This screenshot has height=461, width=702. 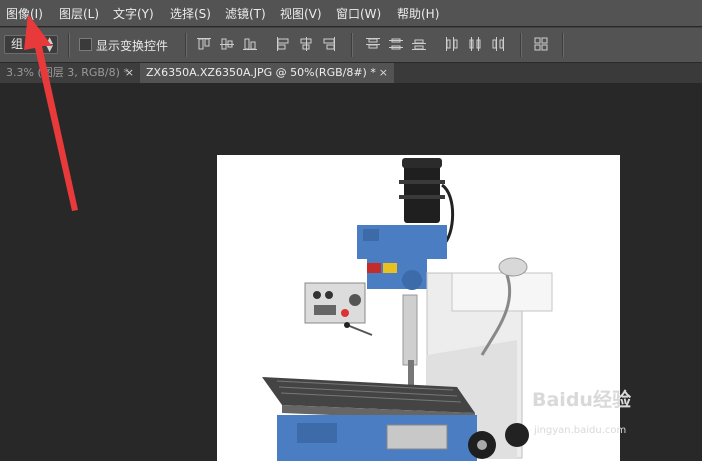 I want to click on baidu-jingyan-watermark: Baidu经验 jingyan.baidu.com, so click(x=617, y=415).